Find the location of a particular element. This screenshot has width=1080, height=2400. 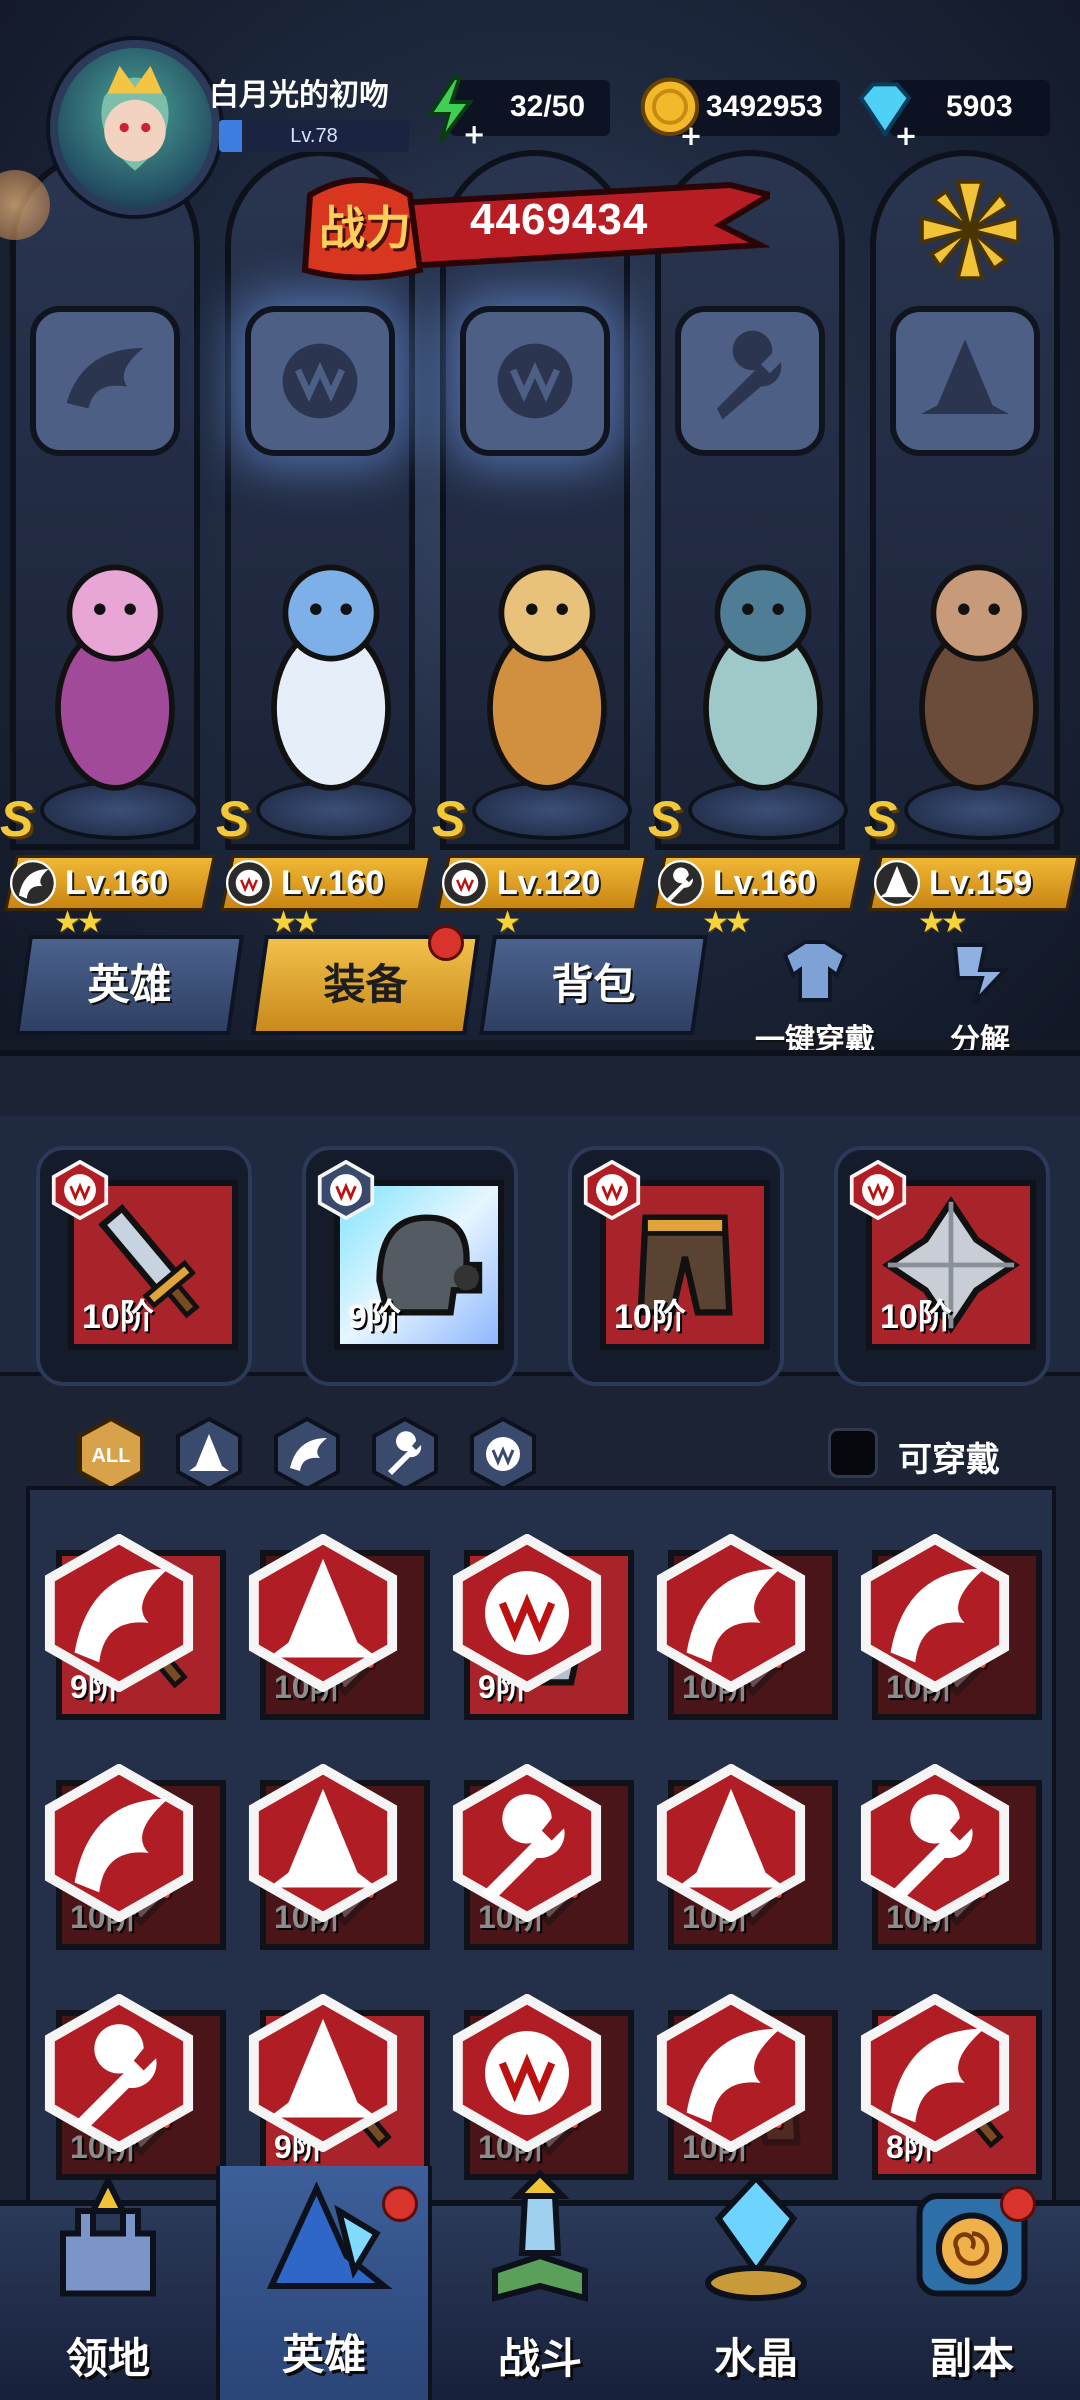

diamond-value: 5903 is located at coordinates (979, 106).